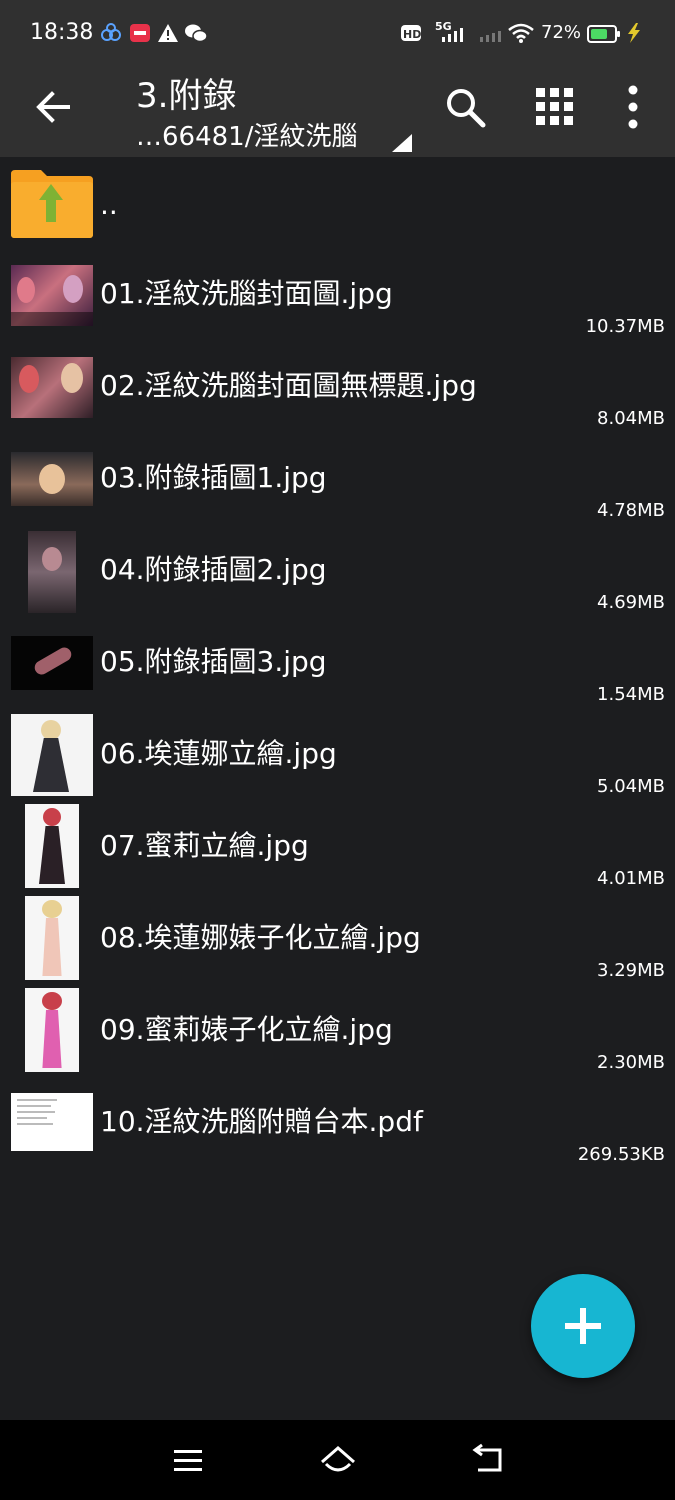 Image resolution: width=675 pixels, height=1500 pixels. Describe the element at coordinates (52, 1122) in the screenshot. I see `pdf-thumbnail` at that location.